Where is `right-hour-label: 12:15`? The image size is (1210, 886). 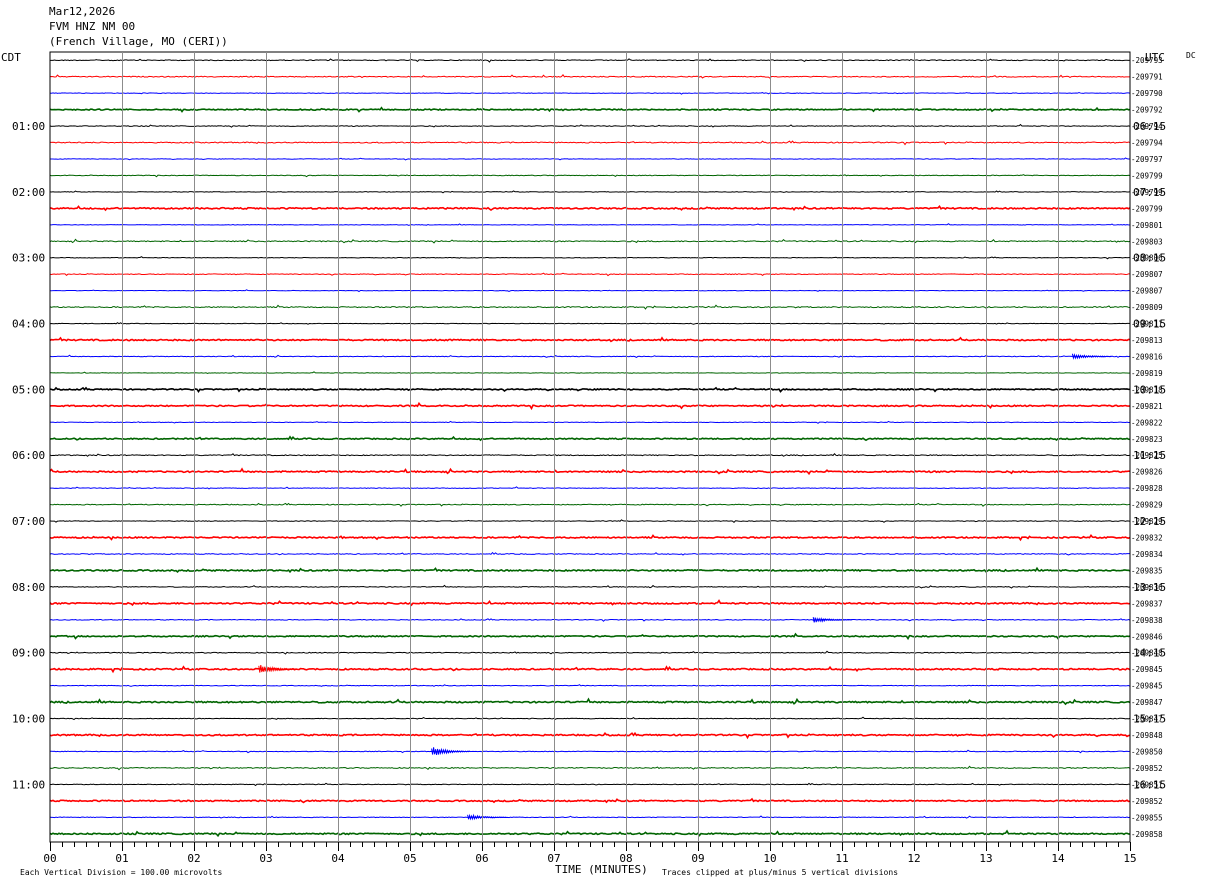
right-hour-label: 12:15 is located at coordinates (1149, 521).